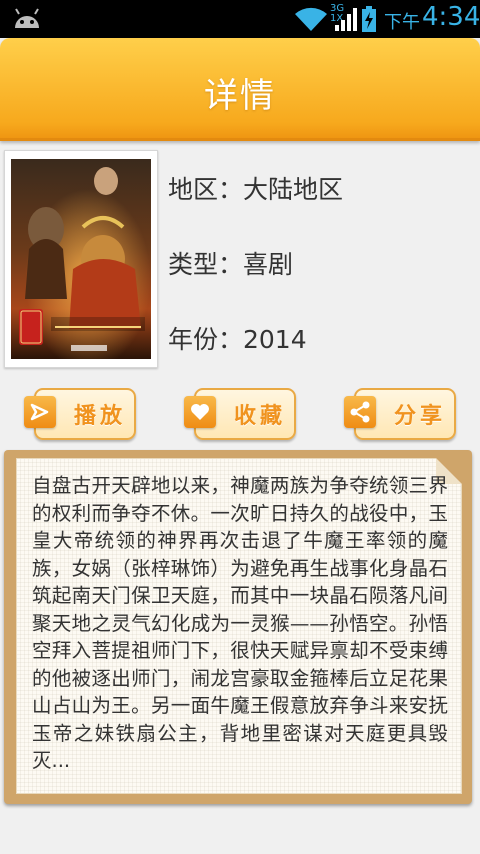  I want to click on title-bar: 详情, so click(240, 89).